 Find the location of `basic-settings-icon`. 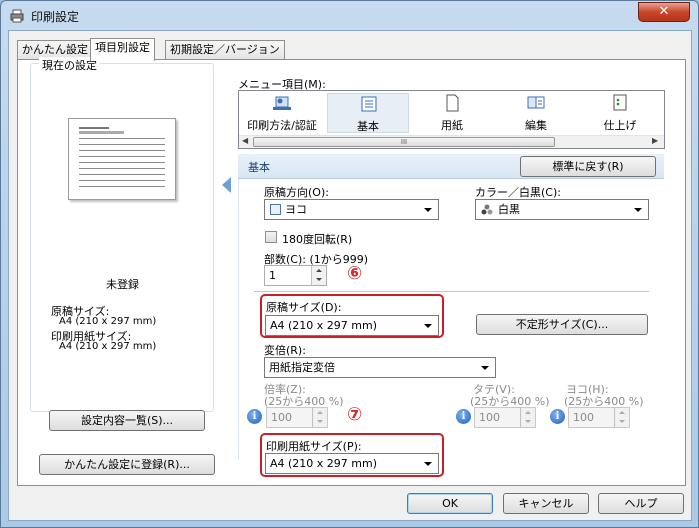

basic-settings-icon is located at coordinates (369, 104).